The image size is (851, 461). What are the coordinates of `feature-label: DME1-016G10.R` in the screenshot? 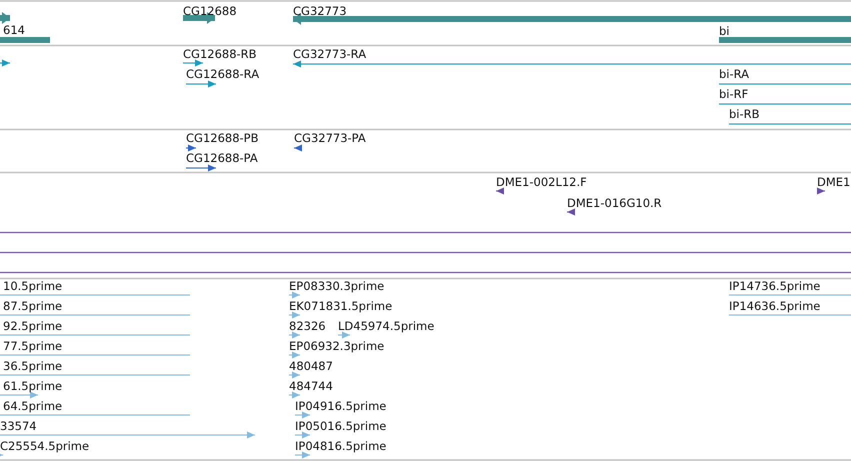 It's located at (614, 203).